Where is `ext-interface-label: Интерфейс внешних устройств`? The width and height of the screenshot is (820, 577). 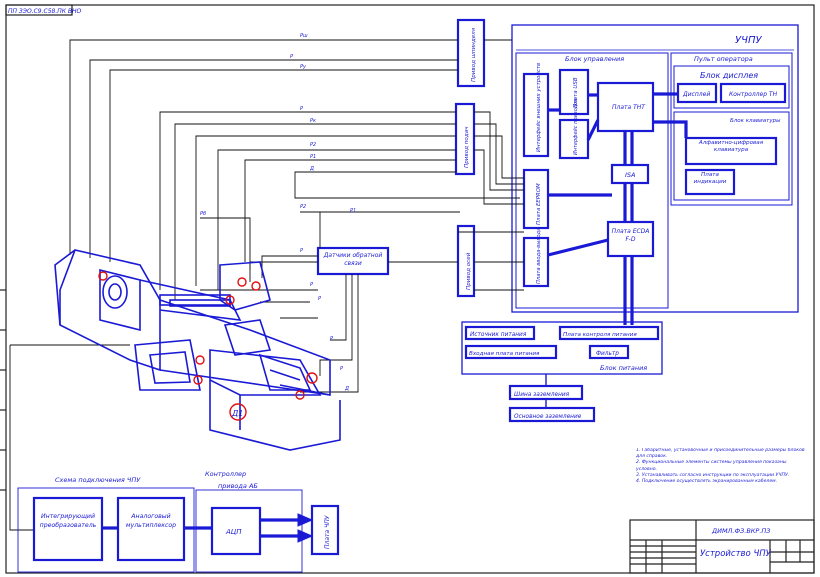
ext-interface-label: Интерфейс внешних устройств is located at coordinates (539, 107).